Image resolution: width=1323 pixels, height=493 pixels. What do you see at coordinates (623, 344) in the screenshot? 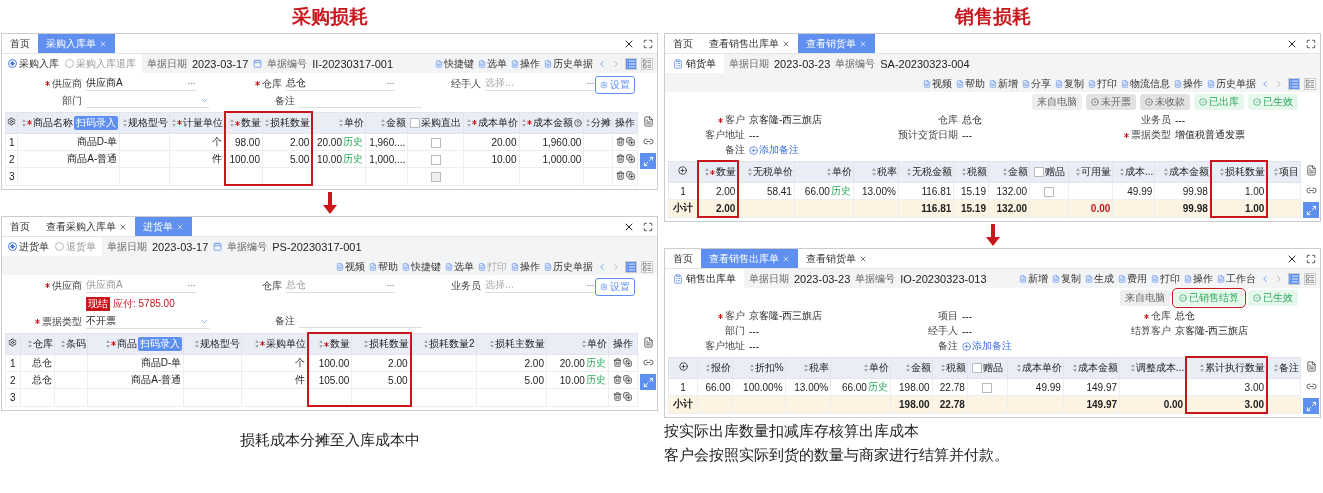
I see `column-header: 操作` at bounding box center [623, 344].